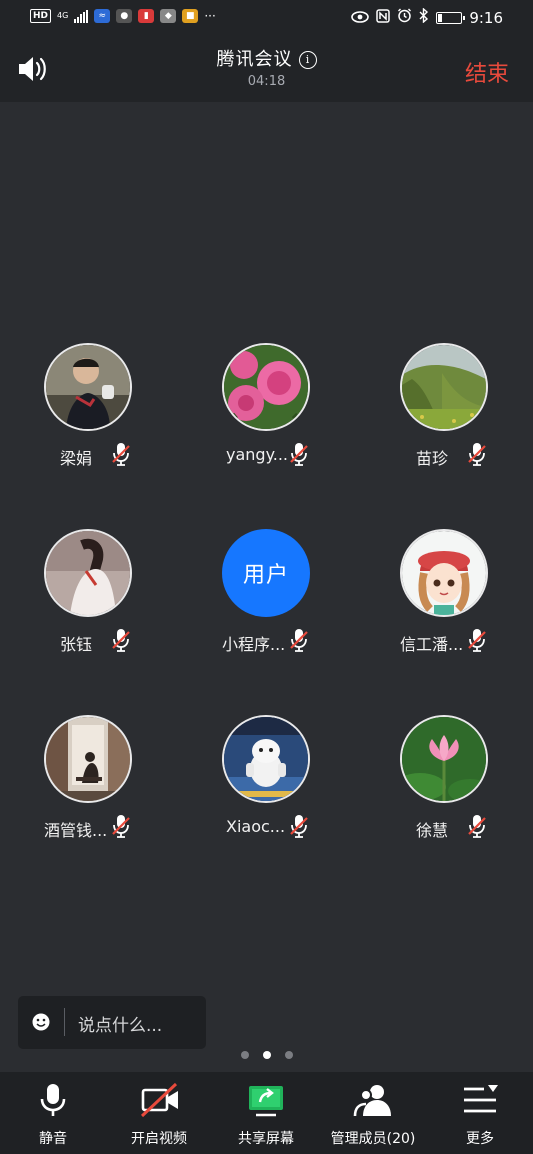  Describe the element at coordinates (404, 17) in the screenshot. I see `alarm-icon` at that location.